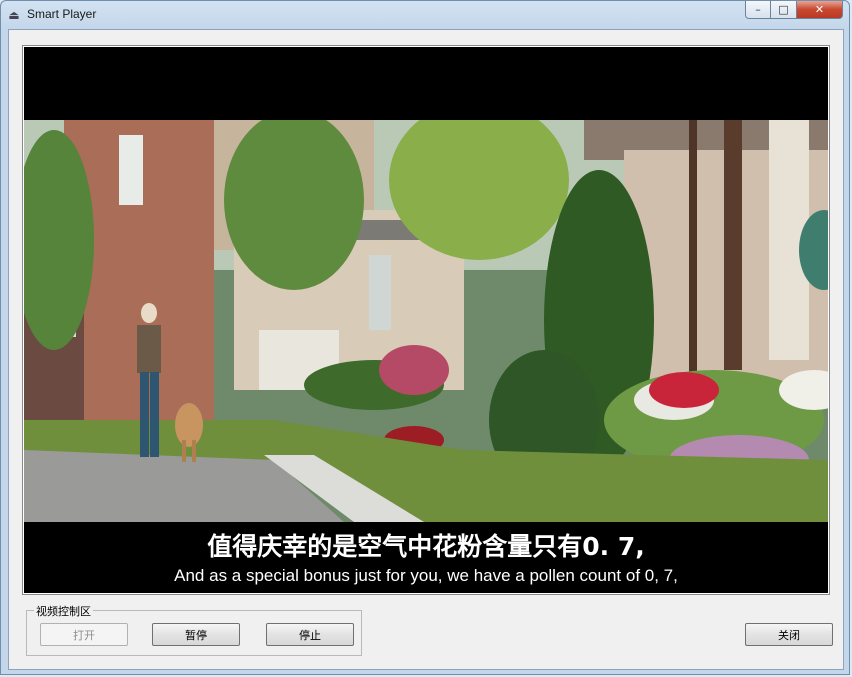  Describe the element at coordinates (789, 634) in the screenshot. I see `close-button: 关闭` at that location.